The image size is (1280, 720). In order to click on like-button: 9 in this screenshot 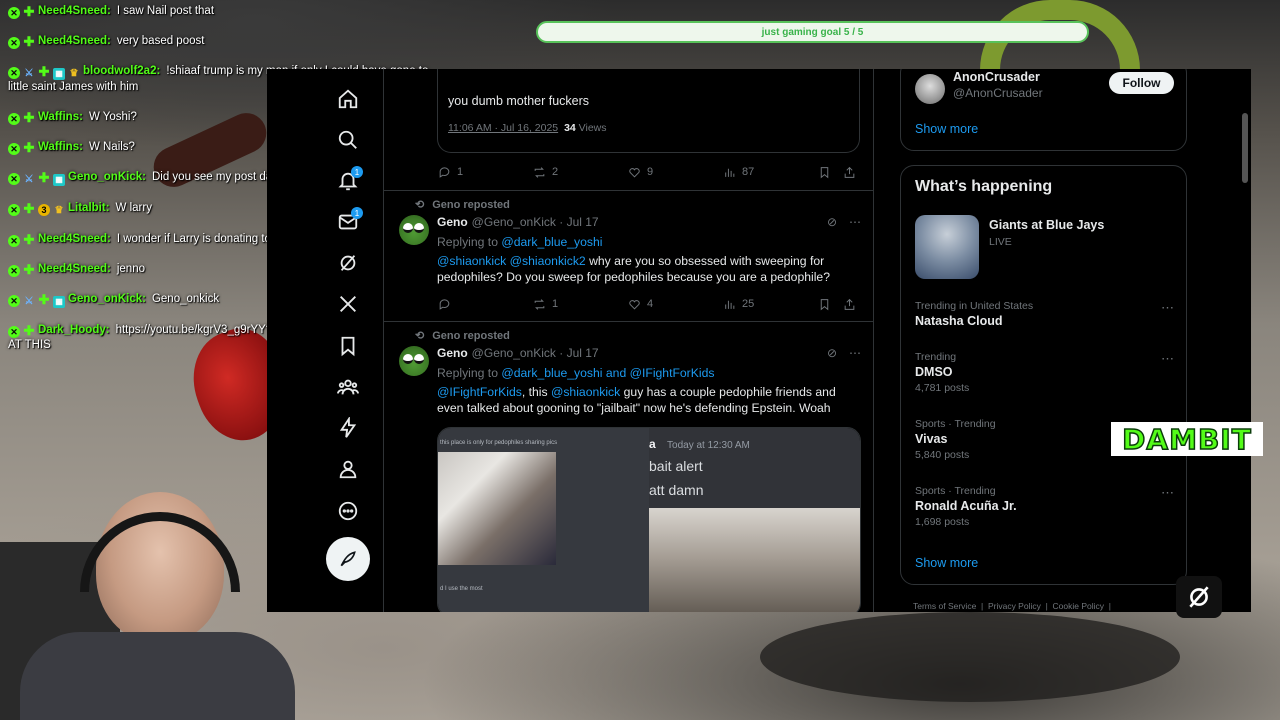, I will do `click(675, 172)`.